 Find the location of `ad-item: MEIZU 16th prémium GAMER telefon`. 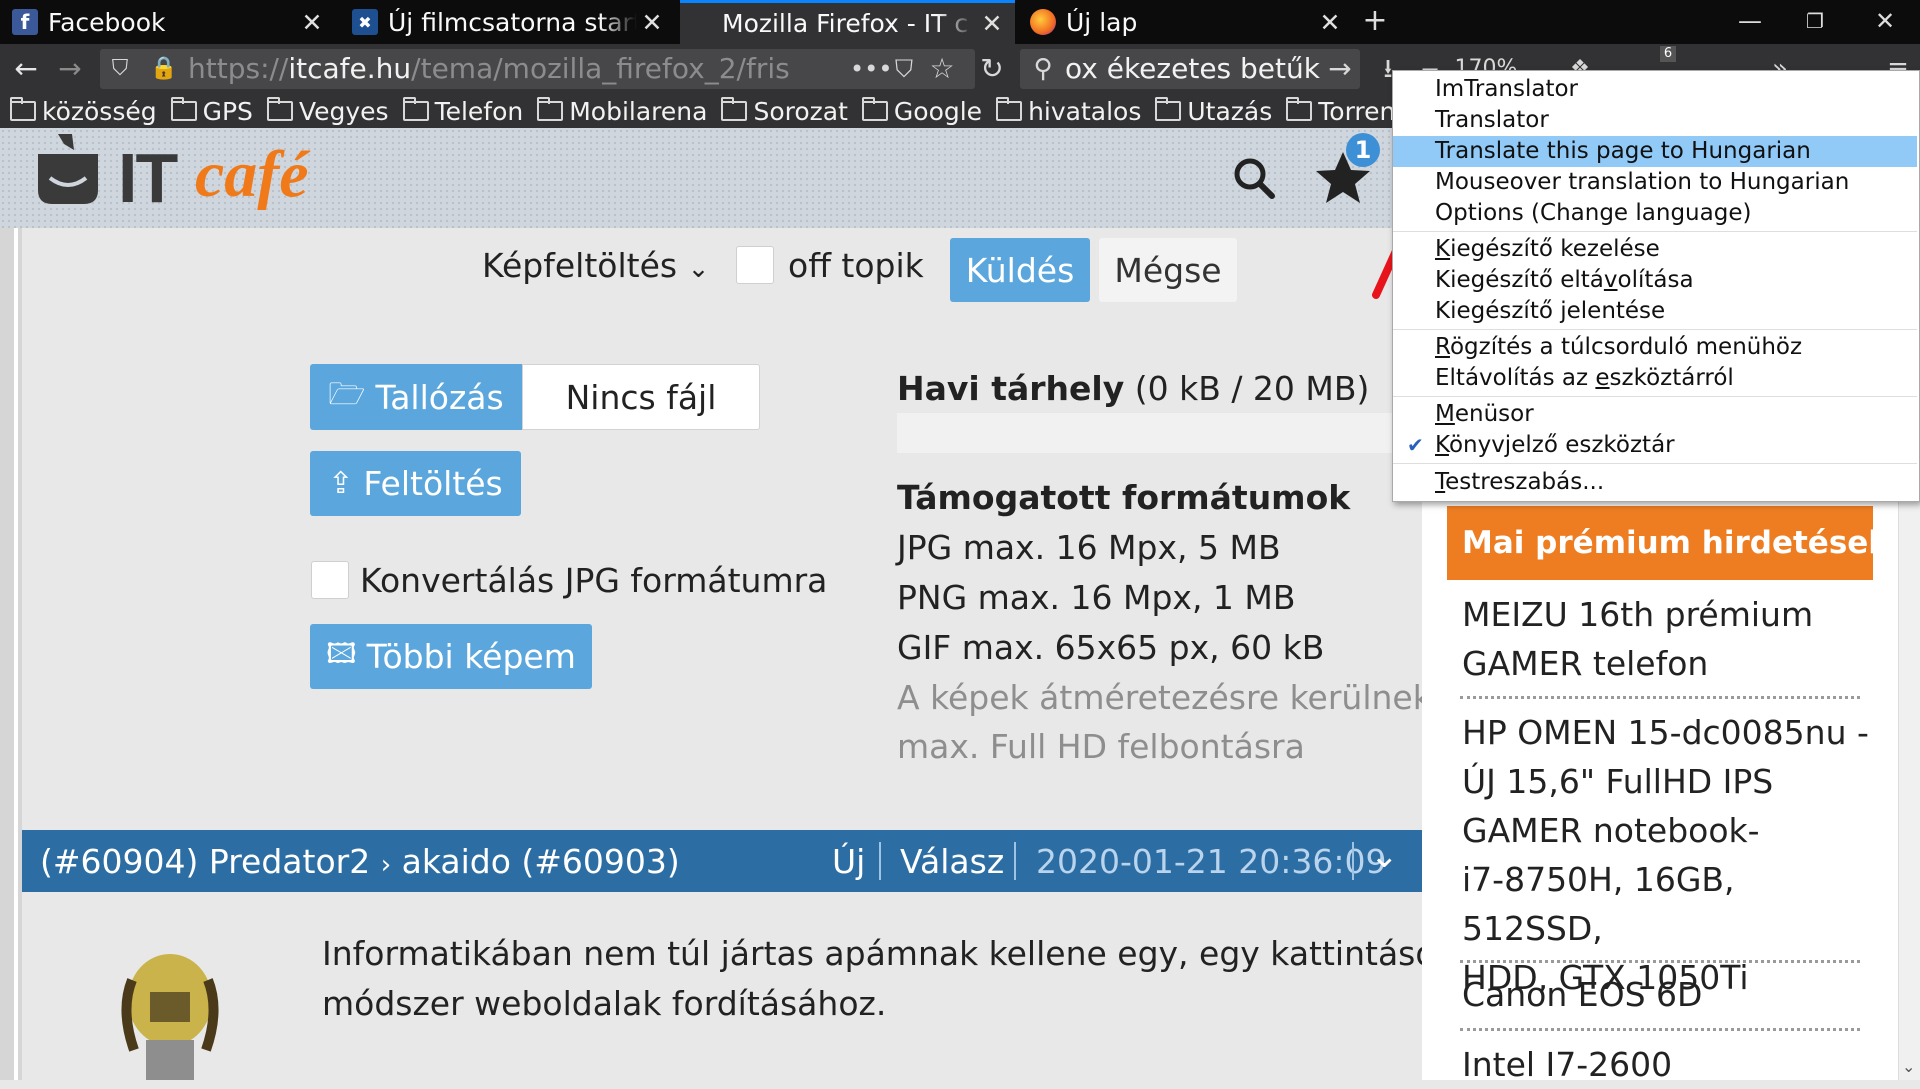

ad-item: MEIZU 16th prémium GAMER telefon is located at coordinates (1672, 639).